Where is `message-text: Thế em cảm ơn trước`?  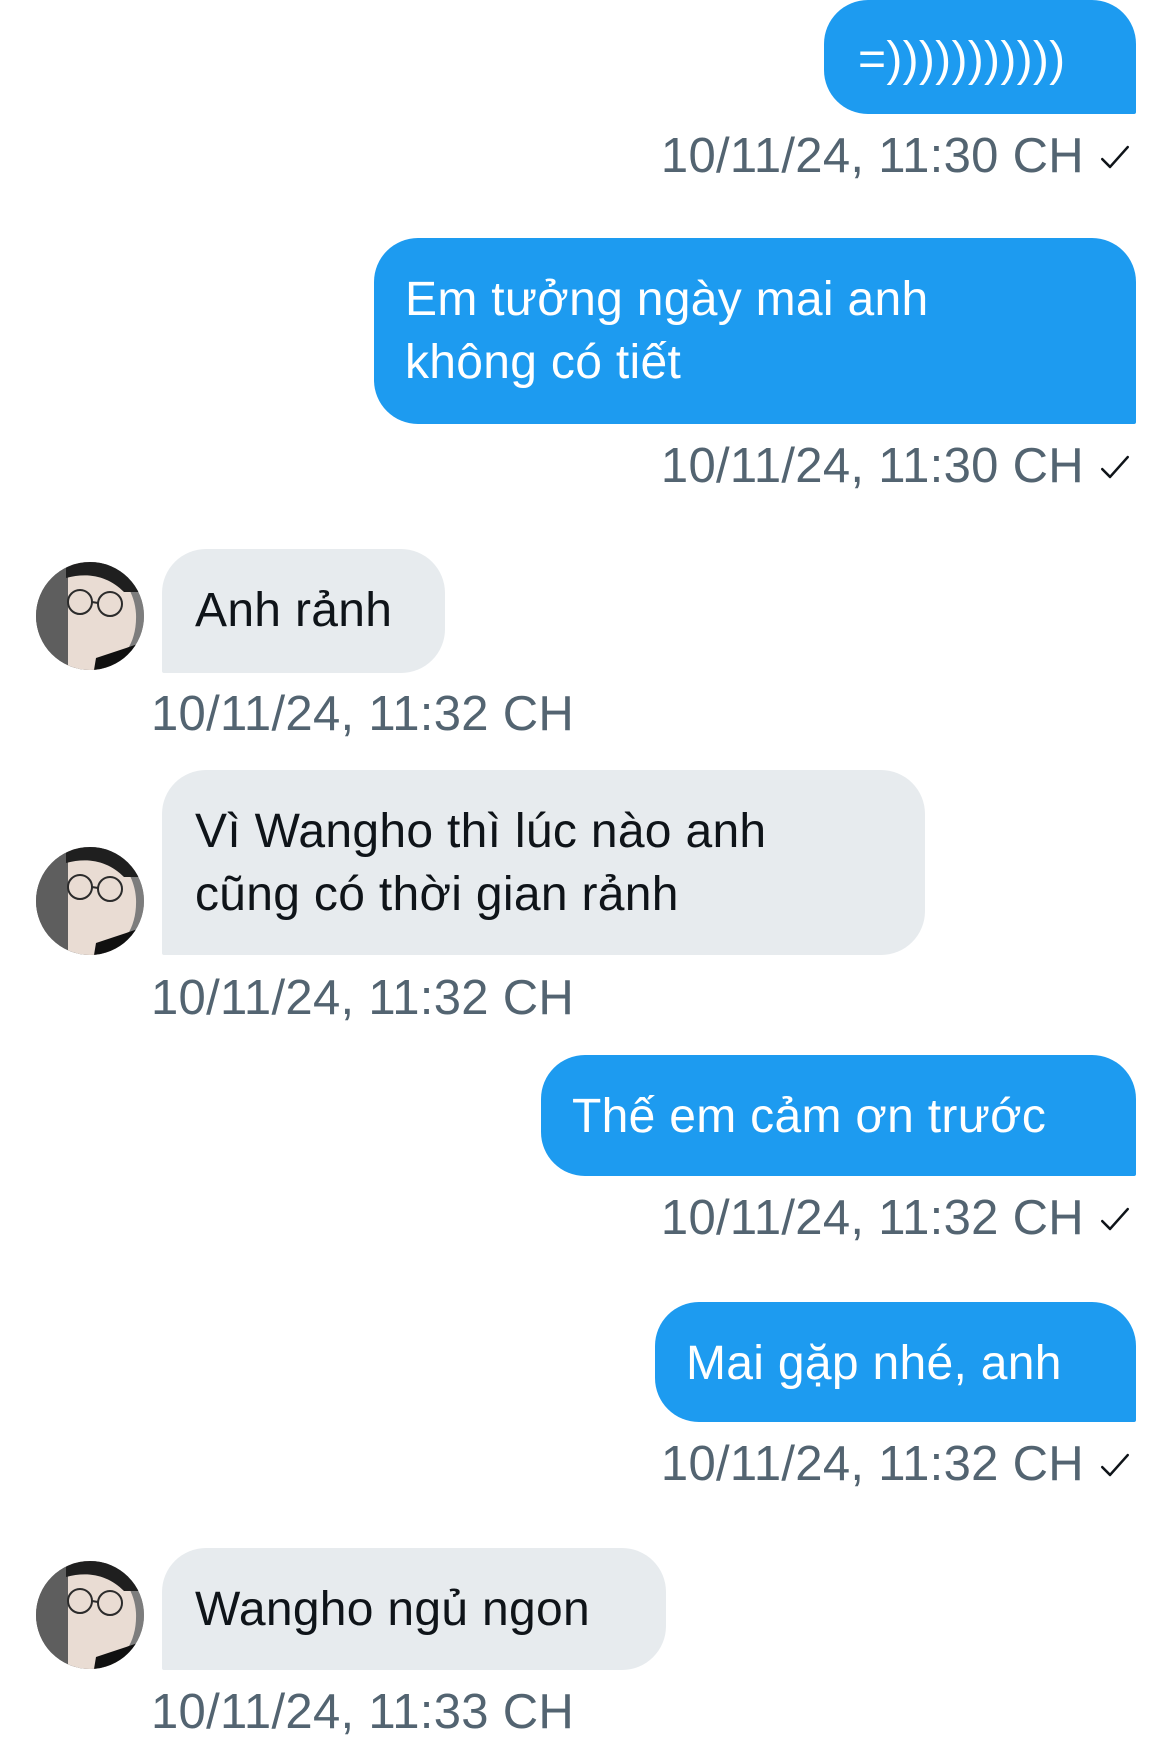
message-text: Thế em cảm ơn trước is located at coordinates (809, 1116).